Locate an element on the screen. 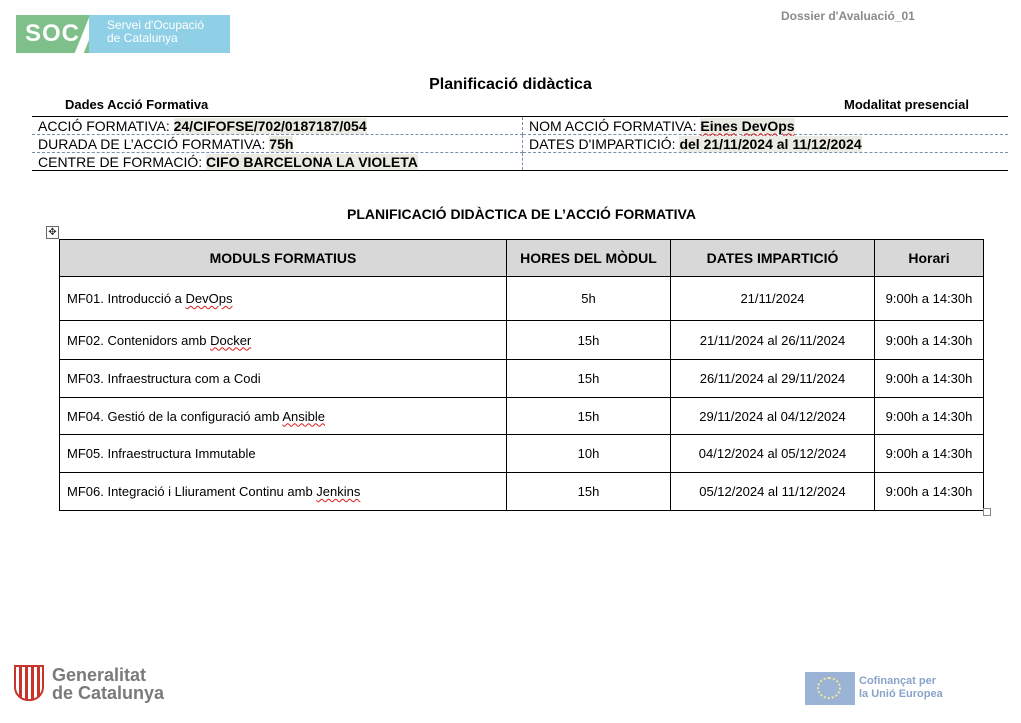 This screenshot has width=1021, height=723. module-cell: MF05. Infraestructura Immutable is located at coordinates (283, 453).